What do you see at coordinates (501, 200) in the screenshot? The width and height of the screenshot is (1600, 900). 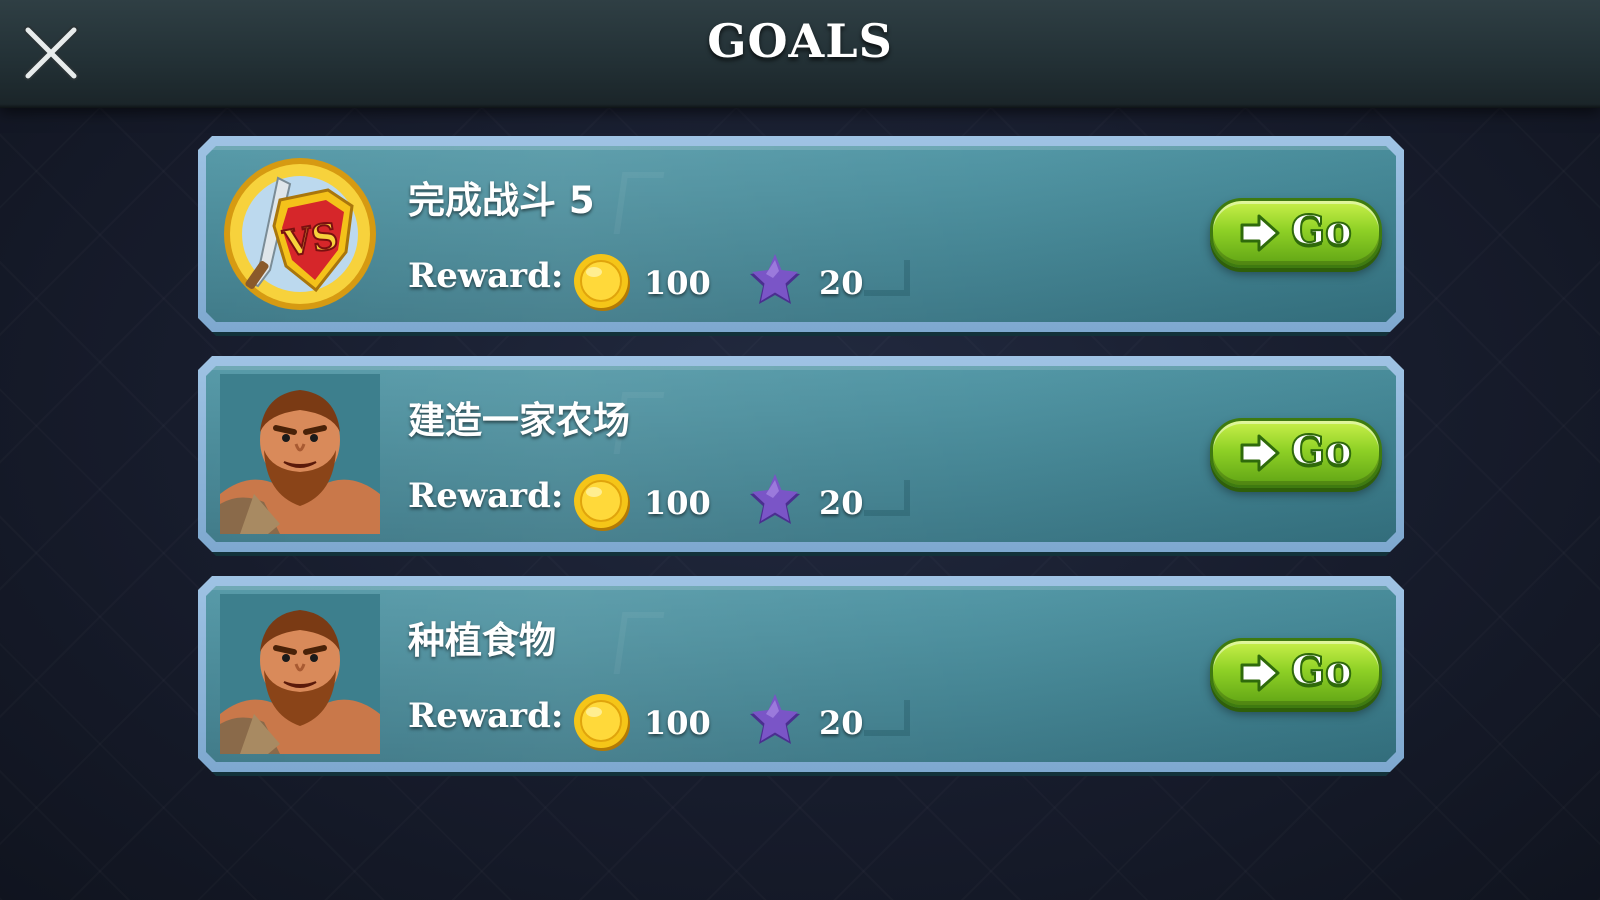 I see `goal-title: 完成战斗 5` at bounding box center [501, 200].